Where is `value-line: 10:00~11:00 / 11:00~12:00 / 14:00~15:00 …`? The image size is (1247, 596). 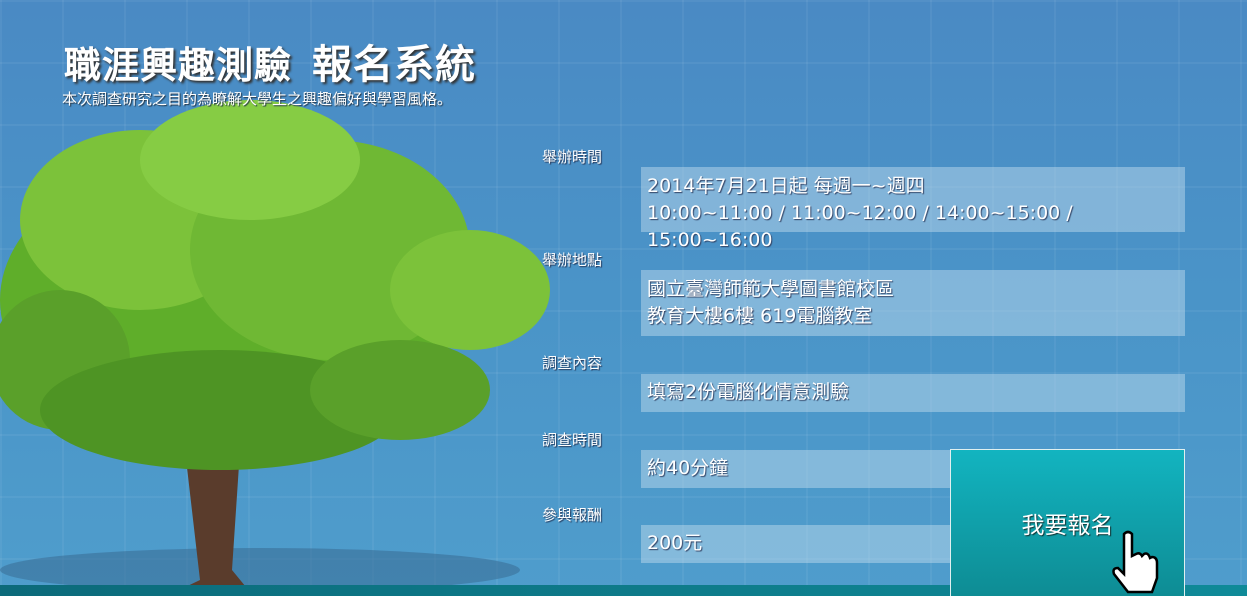 value-line: 10:00~11:00 / 11:00~12:00 / 14:00~15:00 … is located at coordinates (860, 226).